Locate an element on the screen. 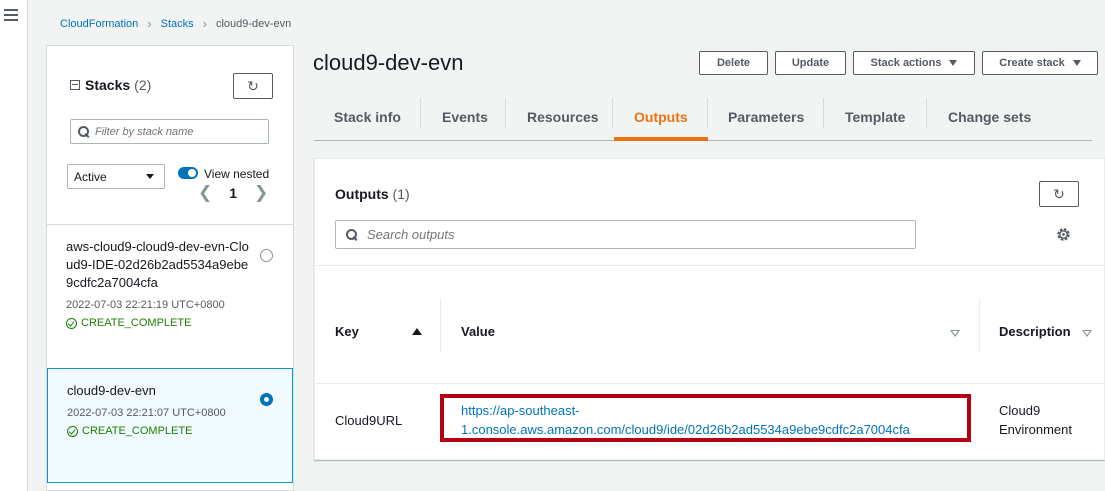 The height and width of the screenshot is (491, 1105). stack-filter-field is located at coordinates (180, 131).